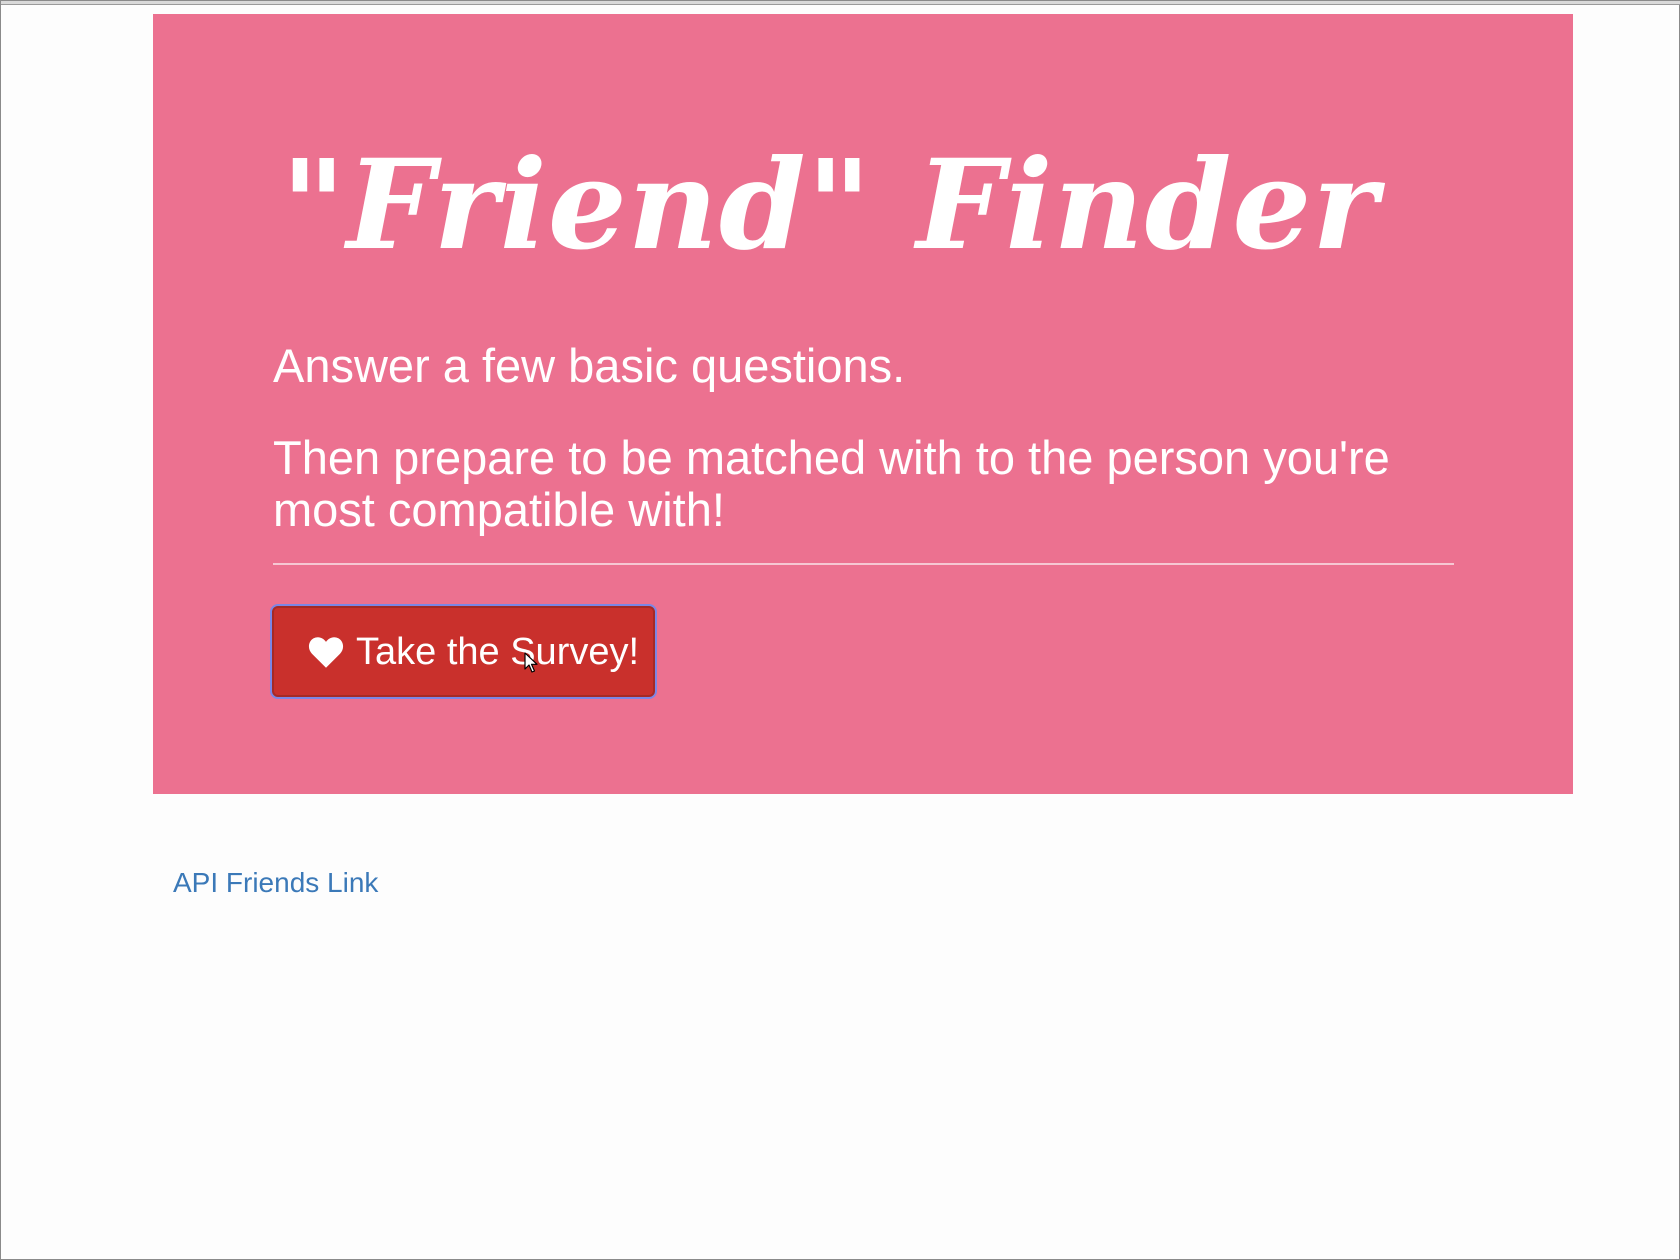 The height and width of the screenshot is (1260, 1680). What do you see at coordinates (863, 564) in the screenshot?
I see `hero-divider` at bounding box center [863, 564].